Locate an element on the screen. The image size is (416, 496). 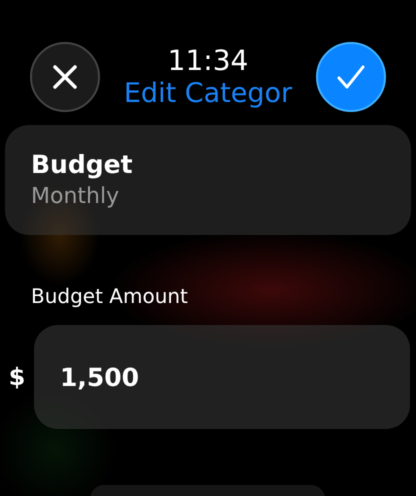
row-label: Budget is located at coordinates (82, 165).